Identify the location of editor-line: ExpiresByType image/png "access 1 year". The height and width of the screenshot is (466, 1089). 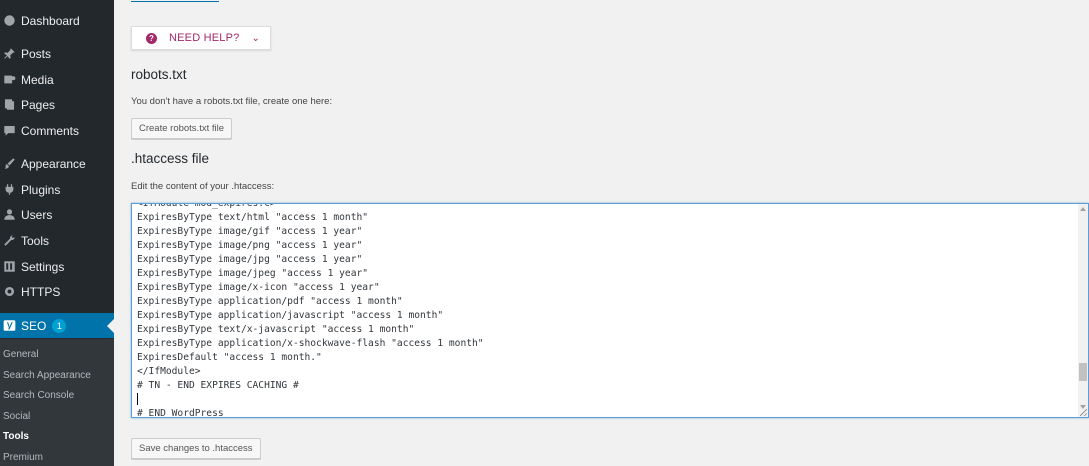
(250, 245).